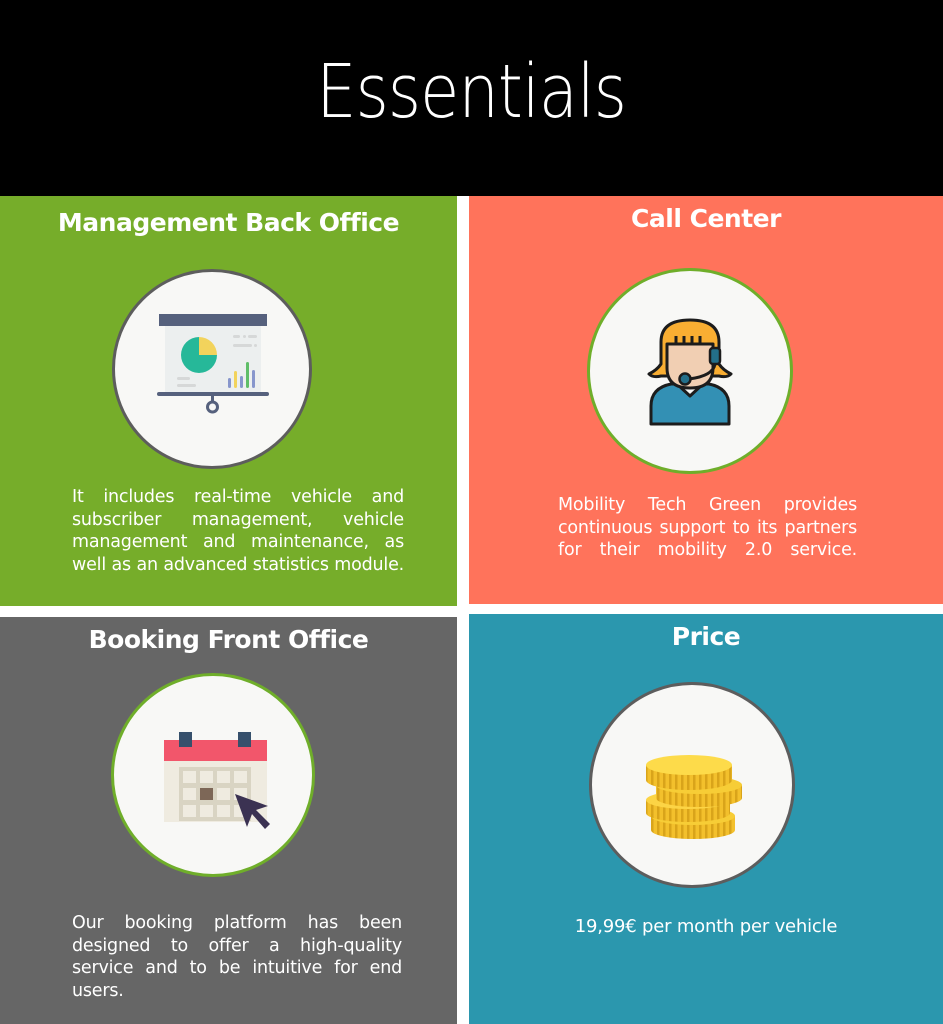 This screenshot has height=1024, width=943. I want to click on calendar-cursor-icon, so click(217, 780).